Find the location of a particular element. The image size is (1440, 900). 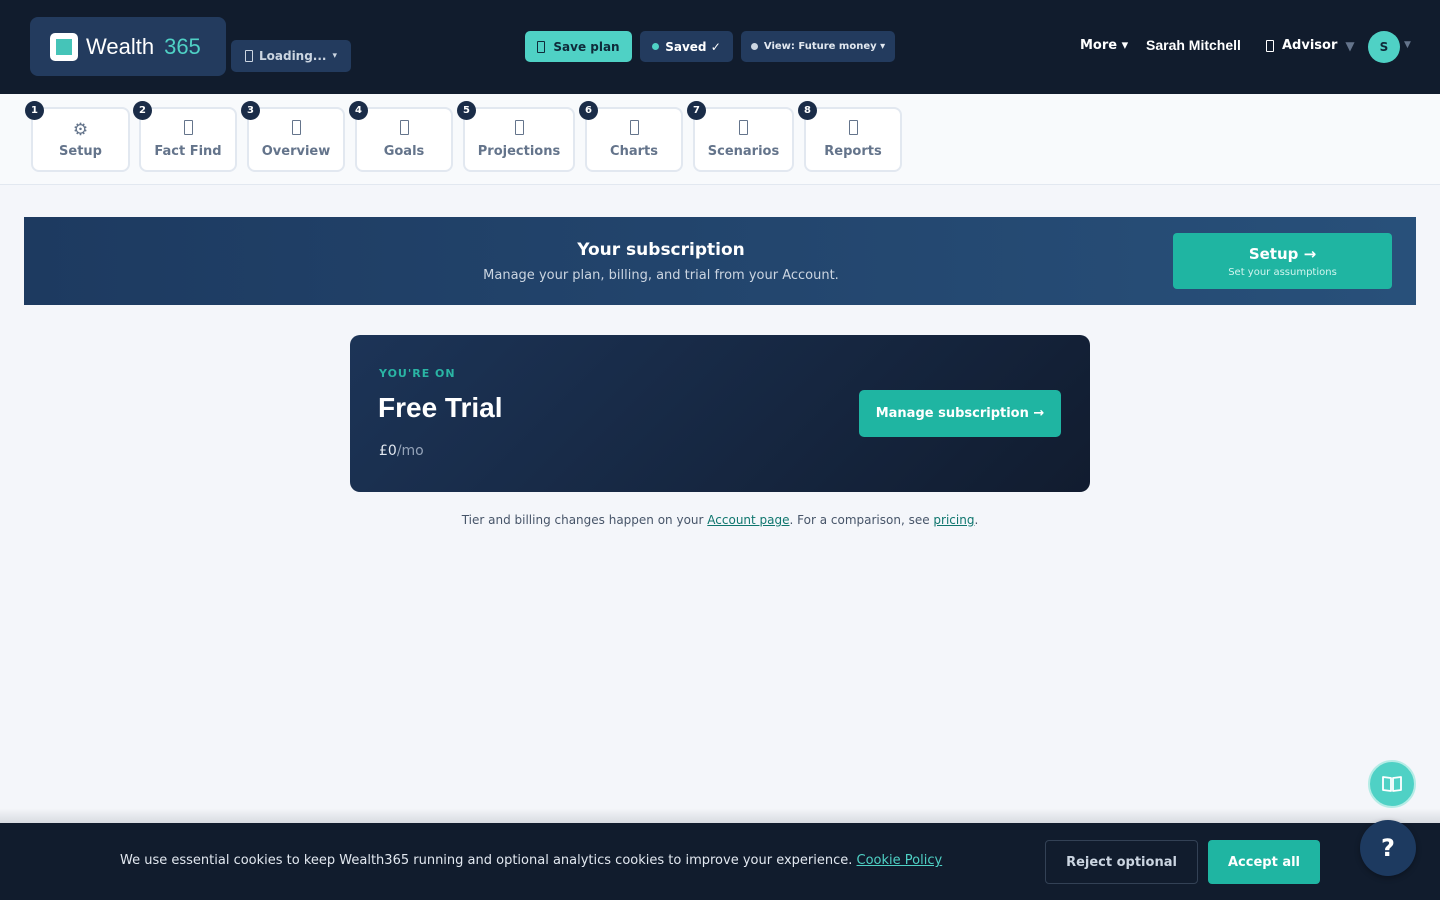

plan-selector-button: Loading... ▾ is located at coordinates (291, 56).